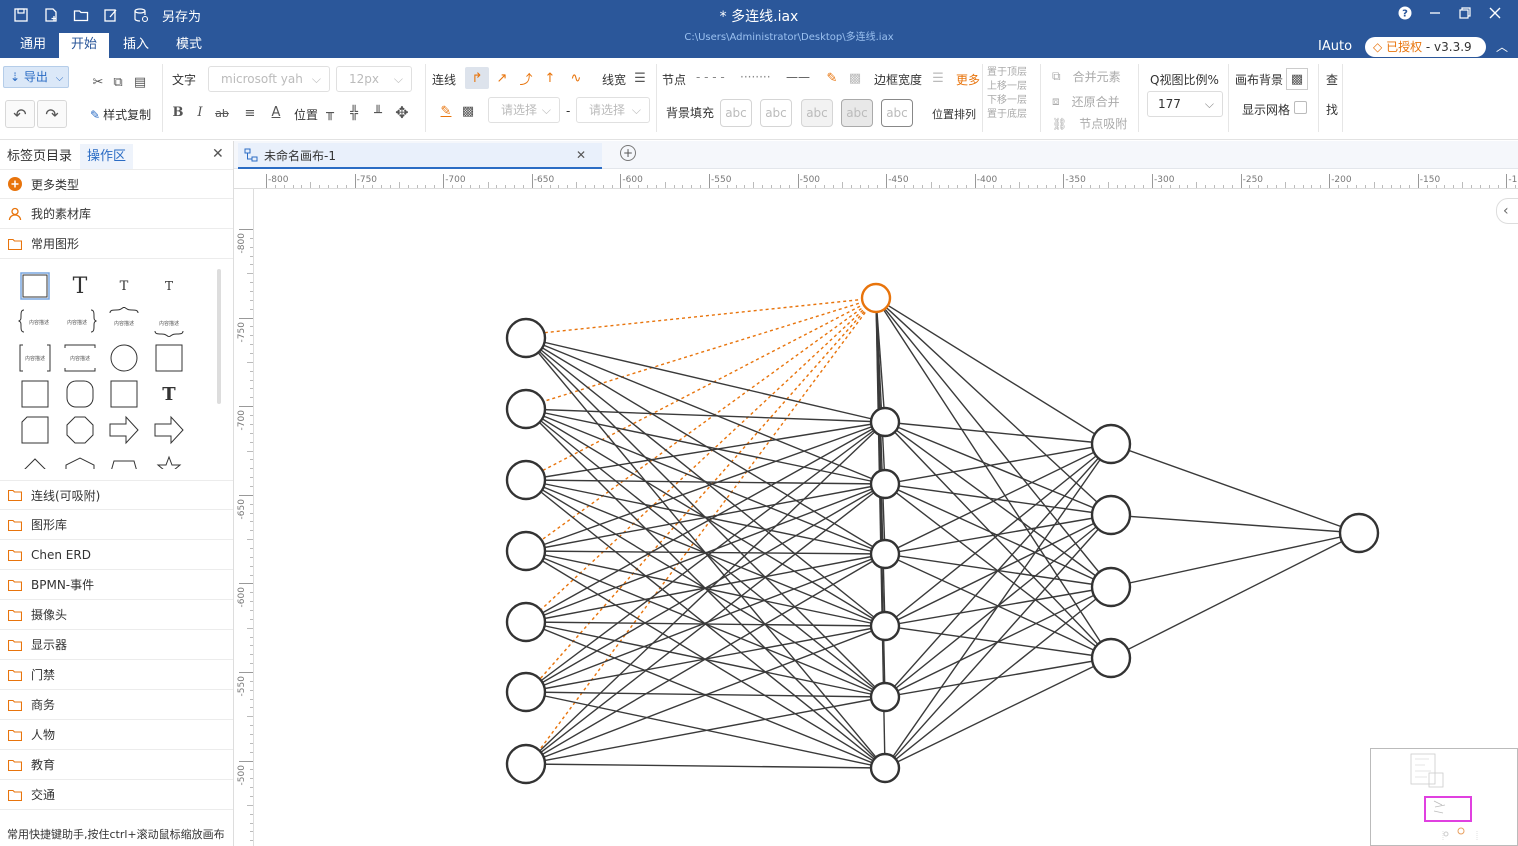 Image resolution: width=1518 pixels, height=846 pixels. Describe the element at coordinates (526, 78) in the screenshot. I see `connector-straight-icon: ⤴` at that location.